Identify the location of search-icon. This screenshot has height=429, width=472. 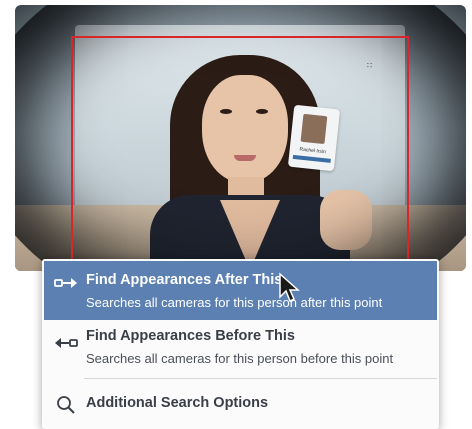
(66, 405).